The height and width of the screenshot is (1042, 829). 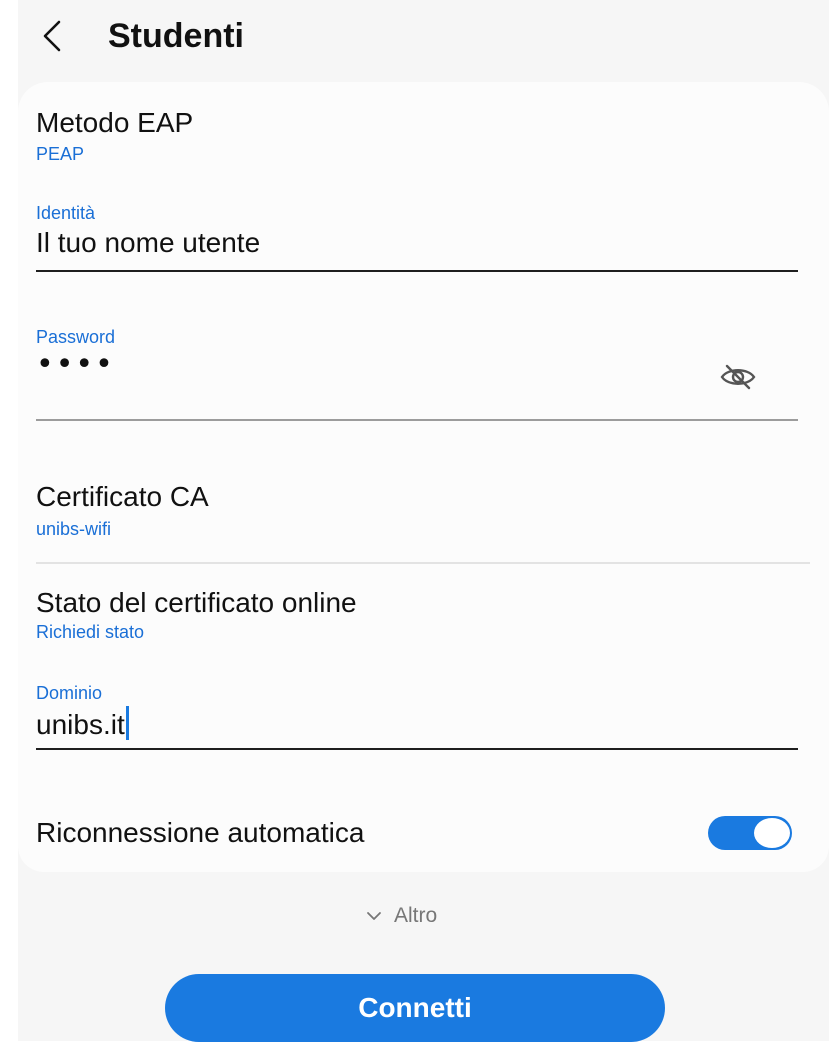 I want to click on domain-underline, so click(x=417, y=749).